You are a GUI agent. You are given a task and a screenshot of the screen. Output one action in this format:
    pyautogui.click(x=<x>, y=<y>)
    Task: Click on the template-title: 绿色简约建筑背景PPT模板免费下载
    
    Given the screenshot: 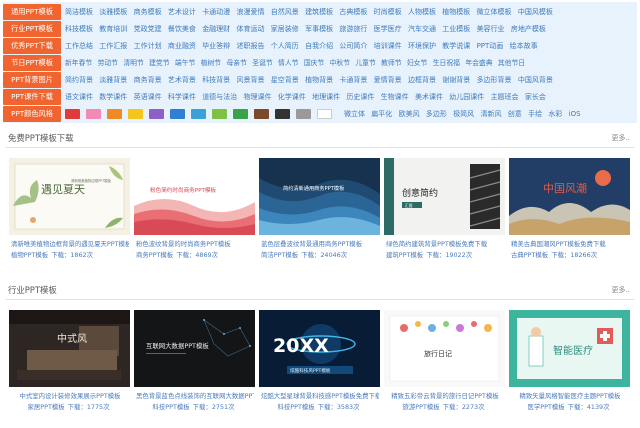 What is the action you would take?
    pyautogui.click(x=445, y=244)
    